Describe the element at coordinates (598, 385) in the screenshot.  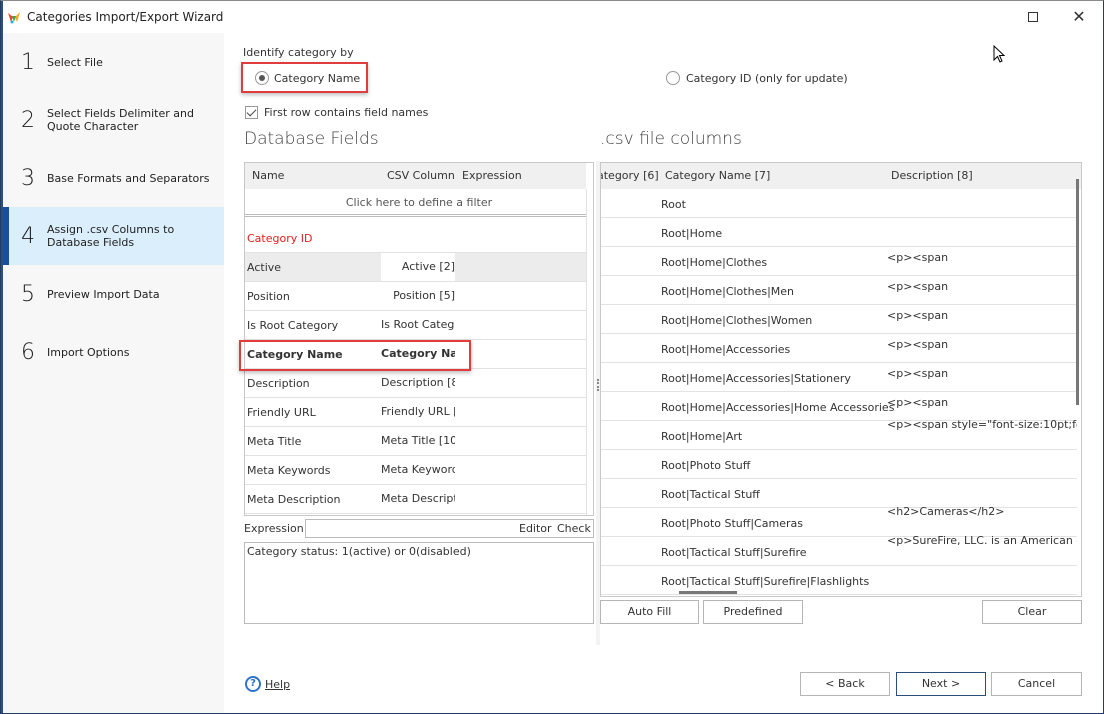
I see `splitter-grip-icon` at that location.